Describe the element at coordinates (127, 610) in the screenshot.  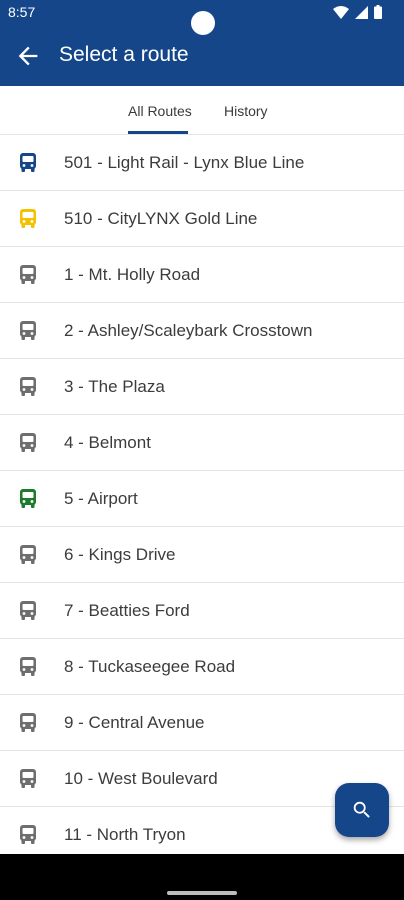
I see `route-label: 7 - Beatties Ford` at that location.